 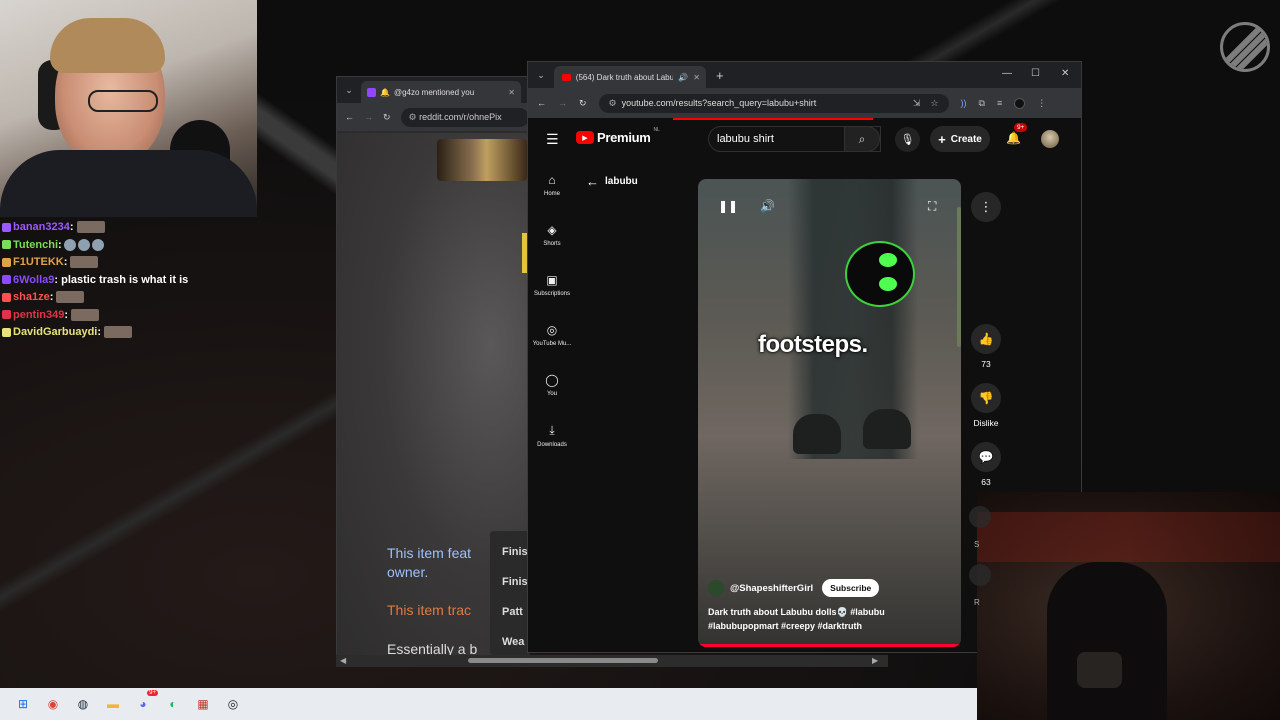 What do you see at coordinates (97, 246) in the screenshot?
I see `chat-message: Tutenchi:` at bounding box center [97, 246].